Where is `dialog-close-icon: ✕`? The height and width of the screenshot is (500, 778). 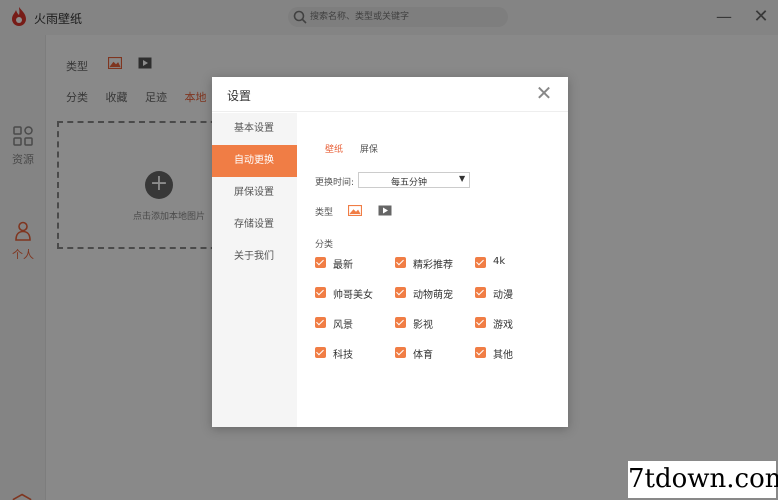 dialog-close-icon: ✕ is located at coordinates (544, 93).